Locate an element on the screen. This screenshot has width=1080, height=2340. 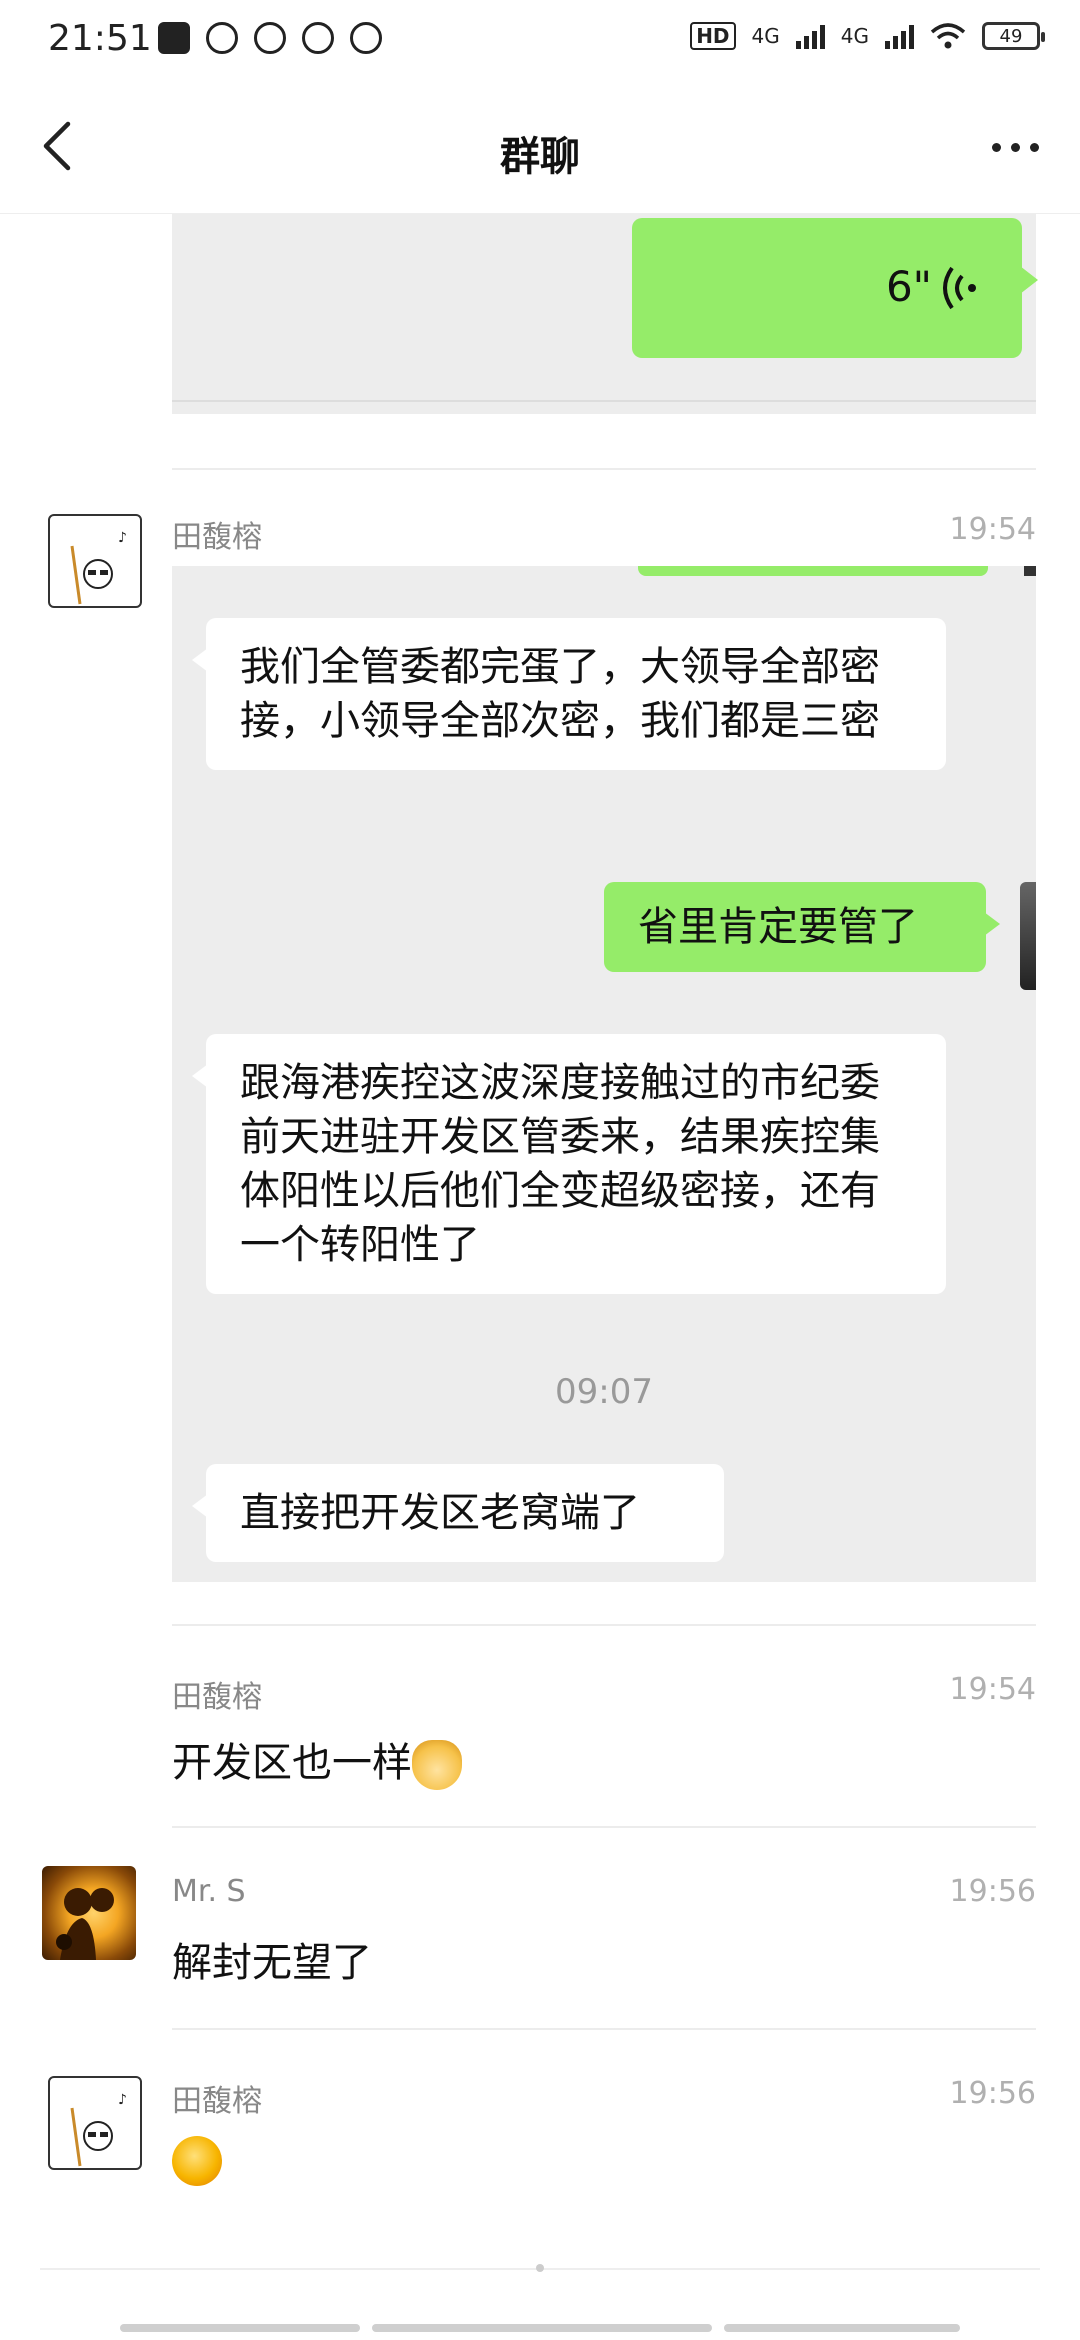
title-bar: 群聊 is located at coordinates (540, 149).